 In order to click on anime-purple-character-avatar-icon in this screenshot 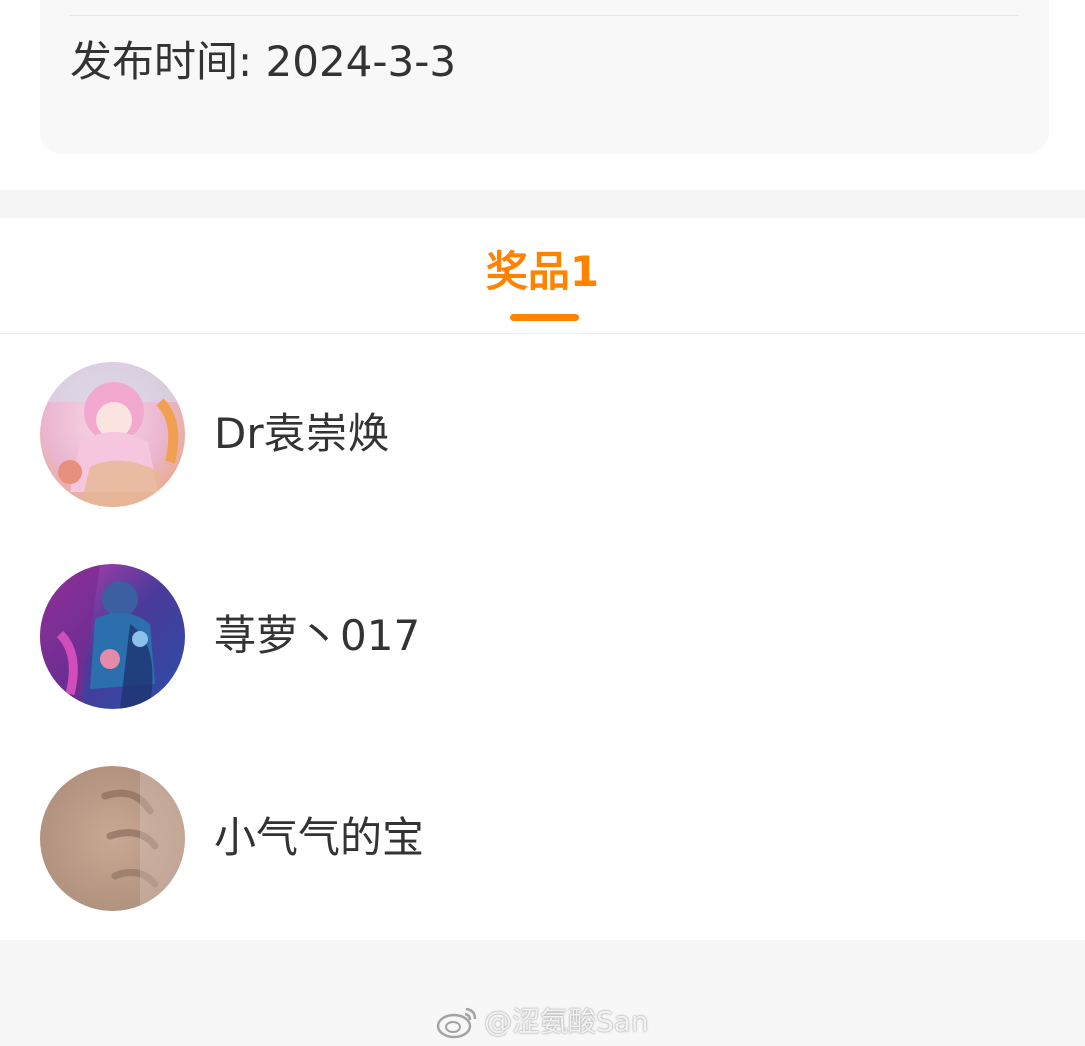, I will do `click(112, 636)`.